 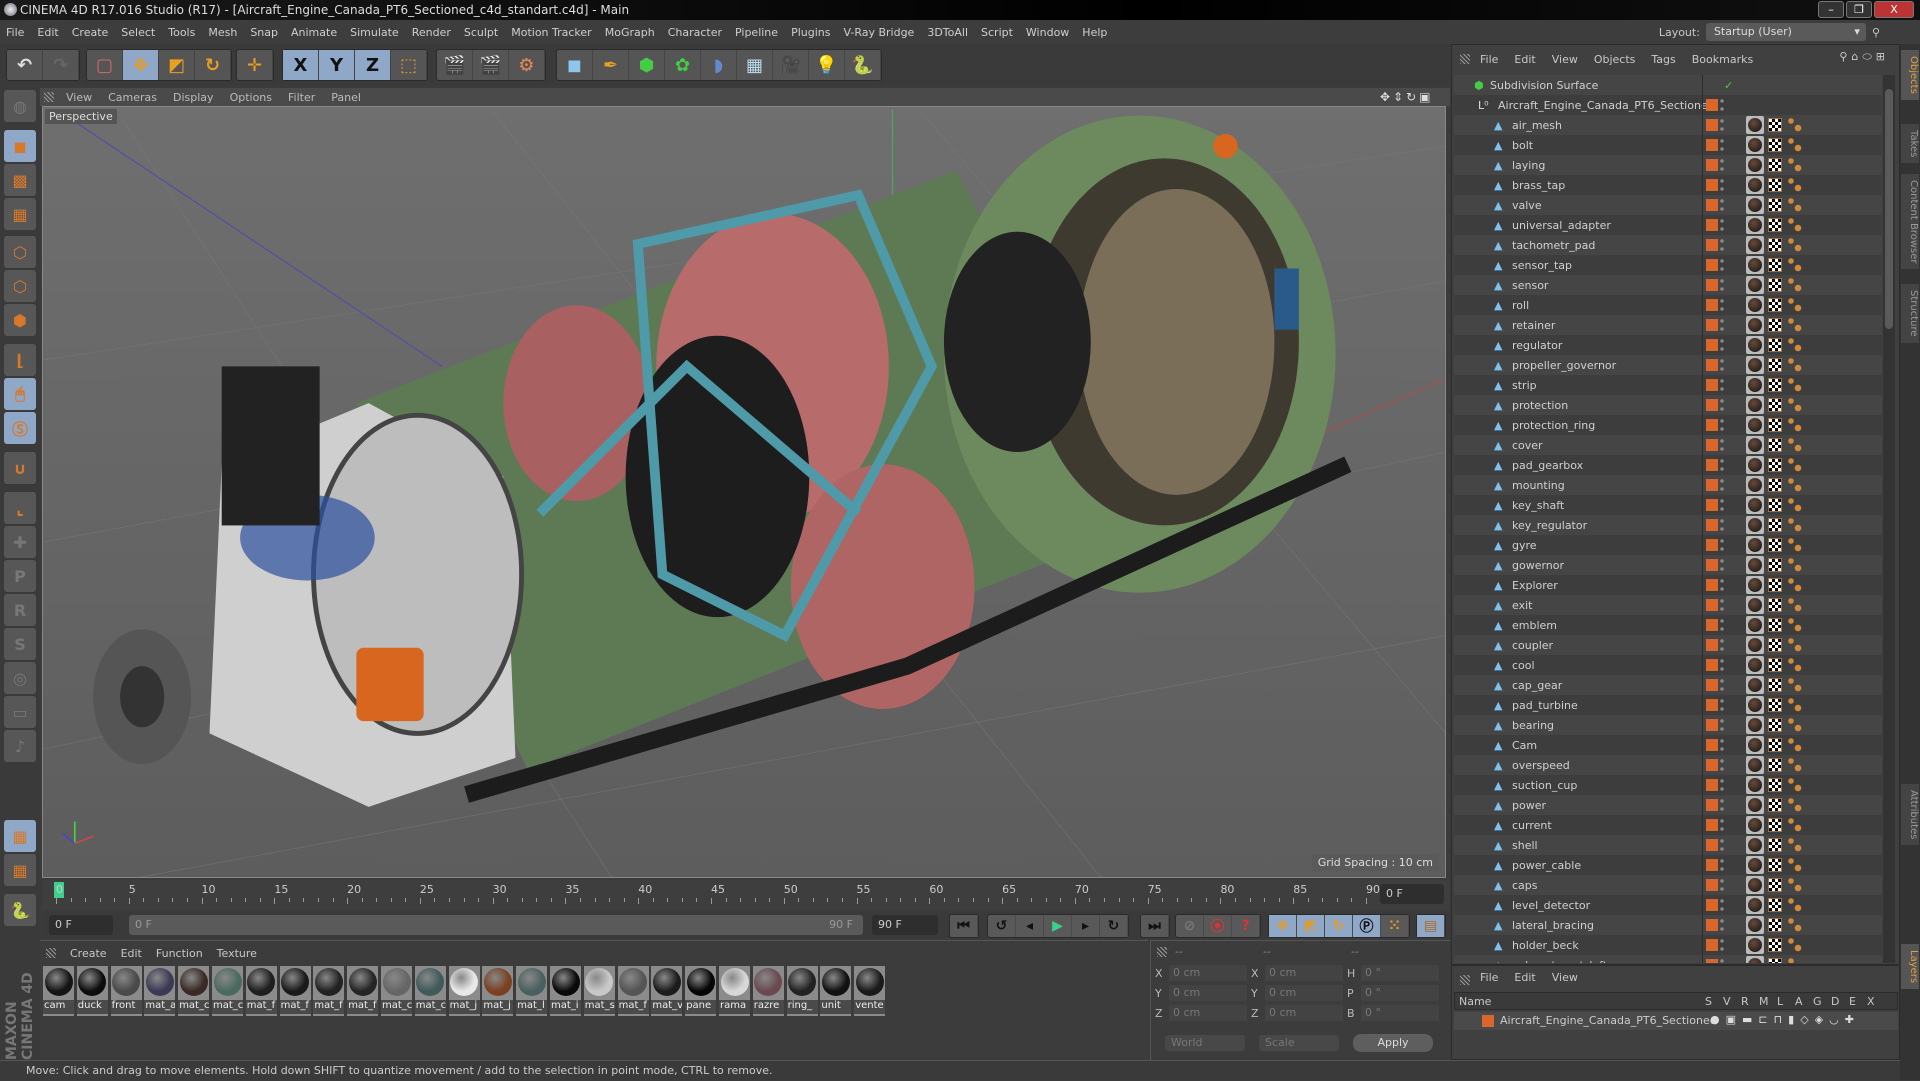 What do you see at coordinates (1668, 805) in the screenshot?
I see `object-row: ▲ power` at bounding box center [1668, 805].